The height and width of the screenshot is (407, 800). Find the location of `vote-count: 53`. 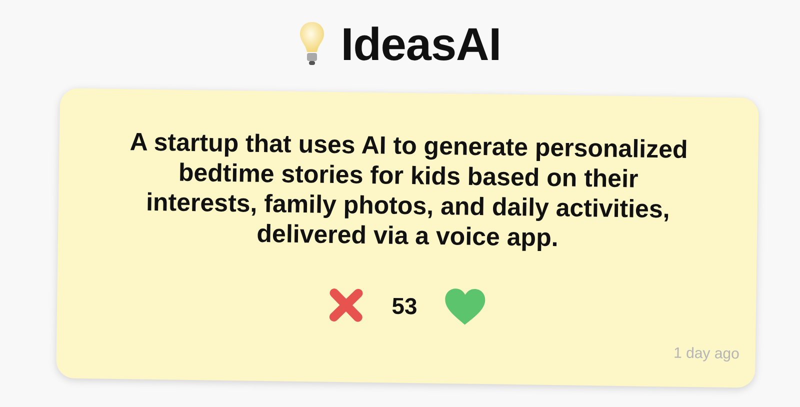

vote-count: 53 is located at coordinates (405, 306).